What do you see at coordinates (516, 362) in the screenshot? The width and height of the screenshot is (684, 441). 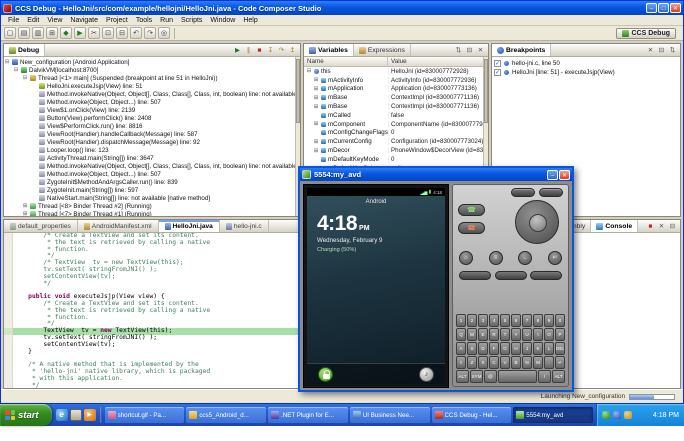 I see `keyboard-key: B` at bounding box center [516, 362].